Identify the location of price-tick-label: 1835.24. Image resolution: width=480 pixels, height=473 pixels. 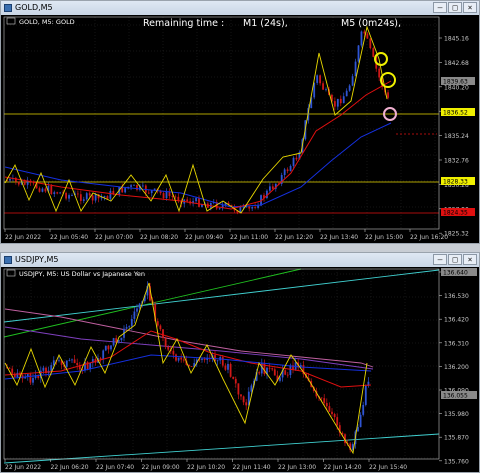
(456, 136).